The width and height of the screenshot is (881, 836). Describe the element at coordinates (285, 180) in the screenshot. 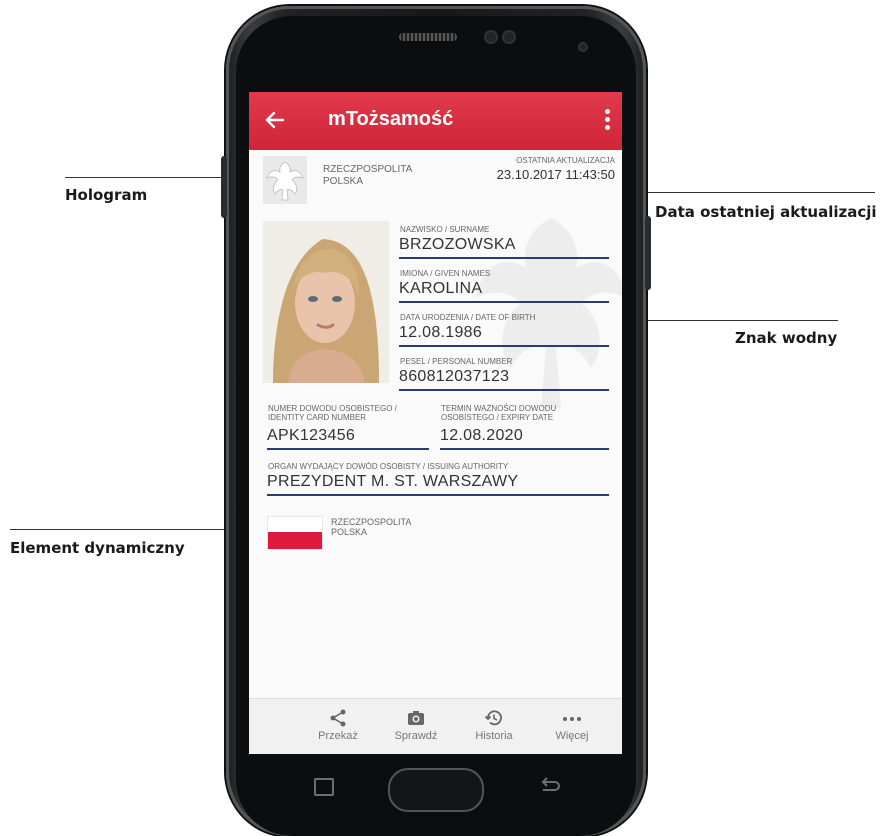

I see `eagle-hologram-icon` at that location.